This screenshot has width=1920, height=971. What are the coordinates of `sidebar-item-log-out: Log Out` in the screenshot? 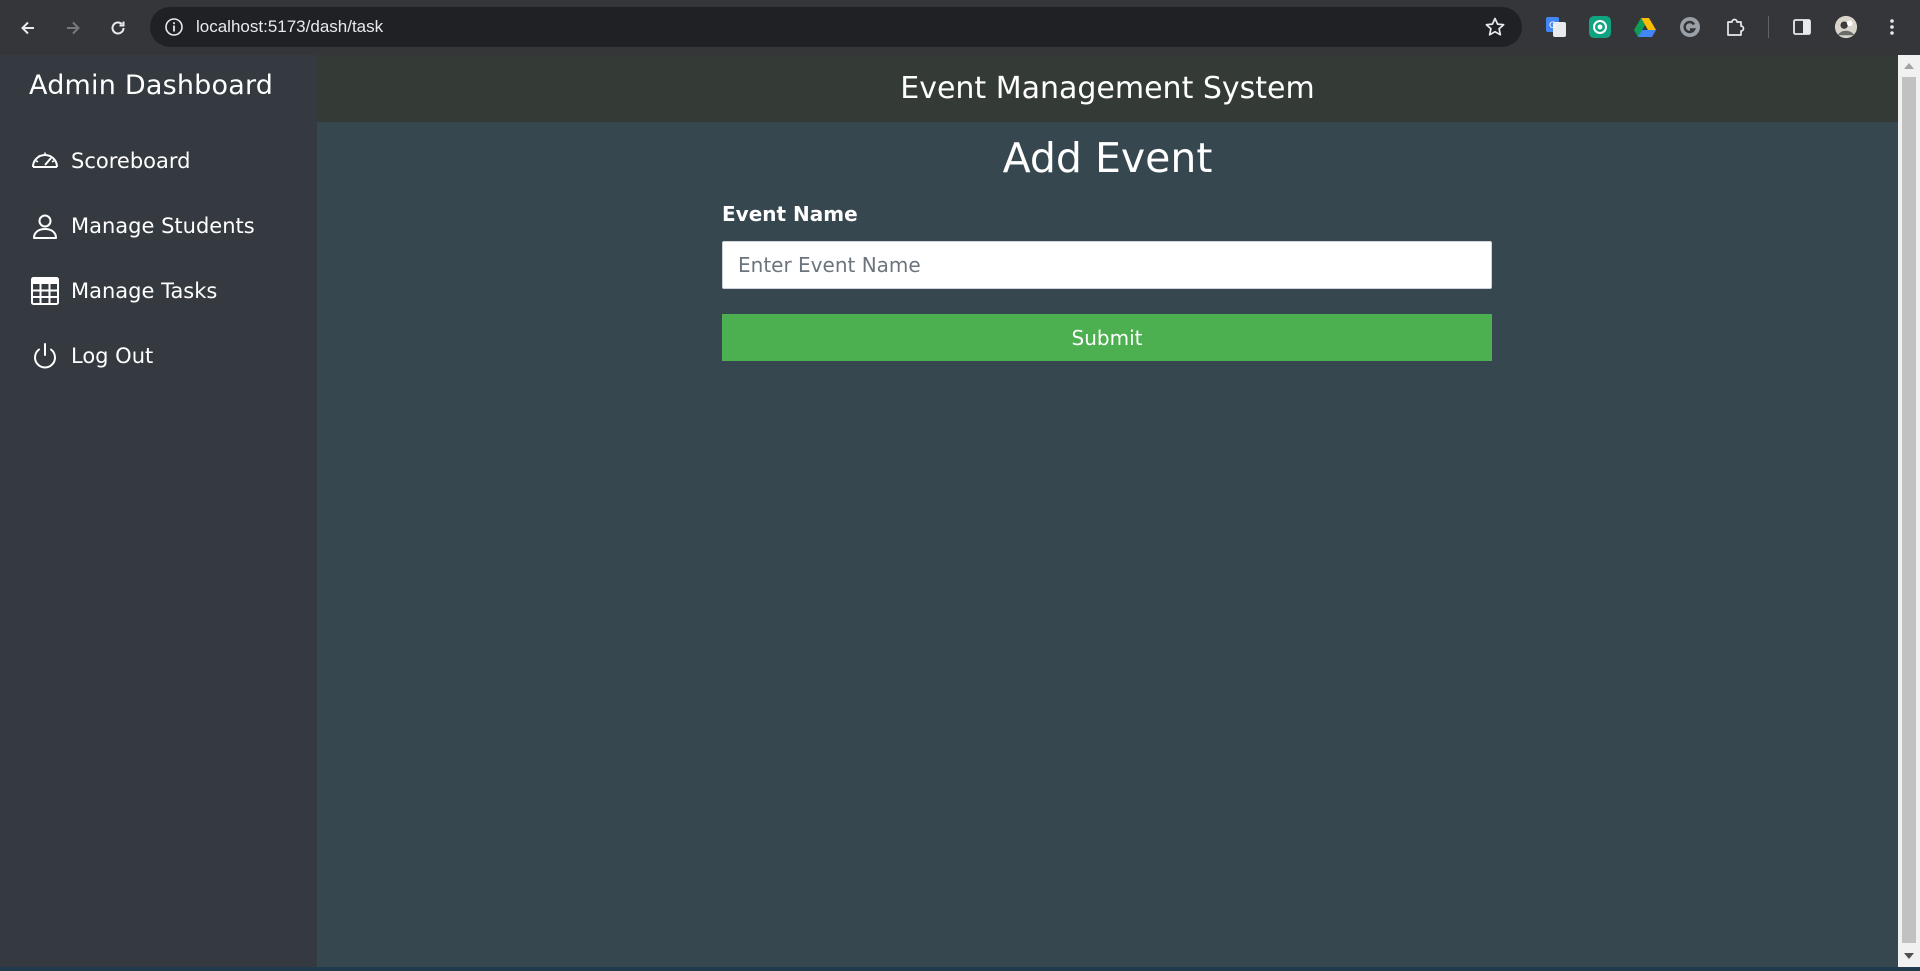 It's located at (91, 356).